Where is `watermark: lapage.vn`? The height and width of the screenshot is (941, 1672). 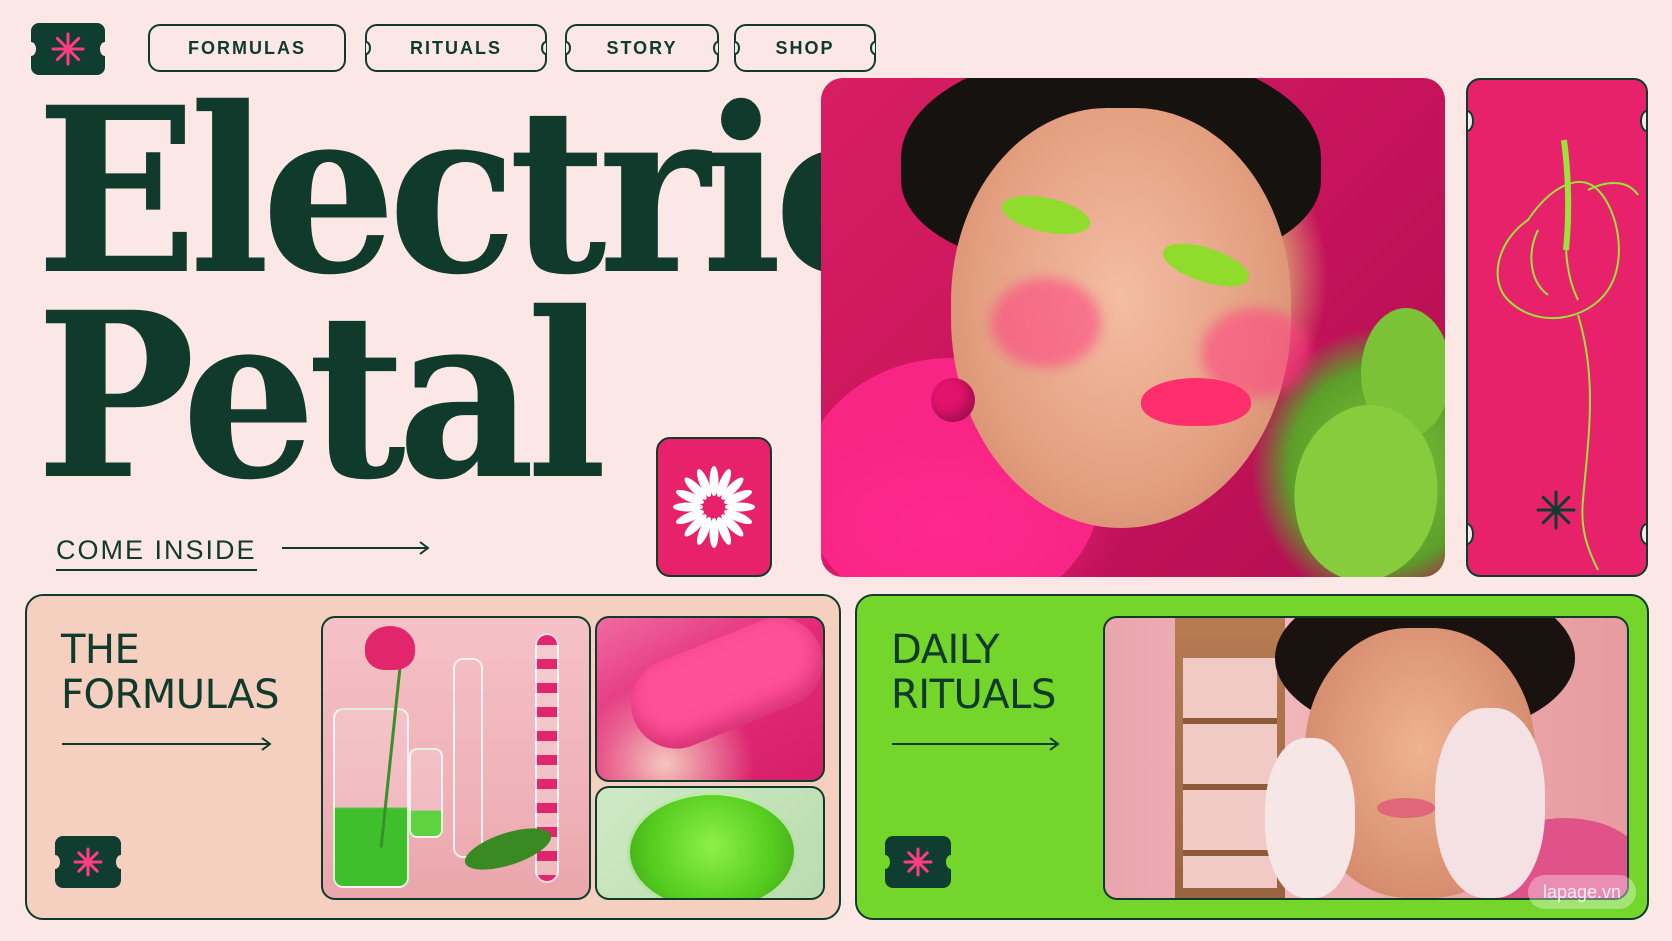
watermark: lapage.vn is located at coordinates (1582, 892).